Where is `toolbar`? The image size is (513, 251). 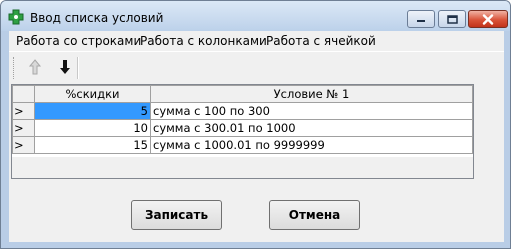
toolbar is located at coordinates (256, 66).